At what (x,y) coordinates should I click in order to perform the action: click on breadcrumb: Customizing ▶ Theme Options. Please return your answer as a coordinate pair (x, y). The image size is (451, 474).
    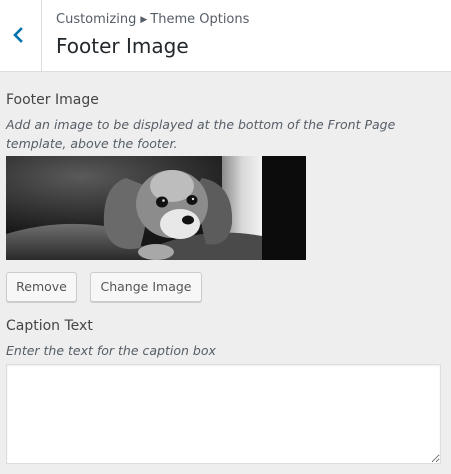
    Looking at the image, I should click on (152, 19).